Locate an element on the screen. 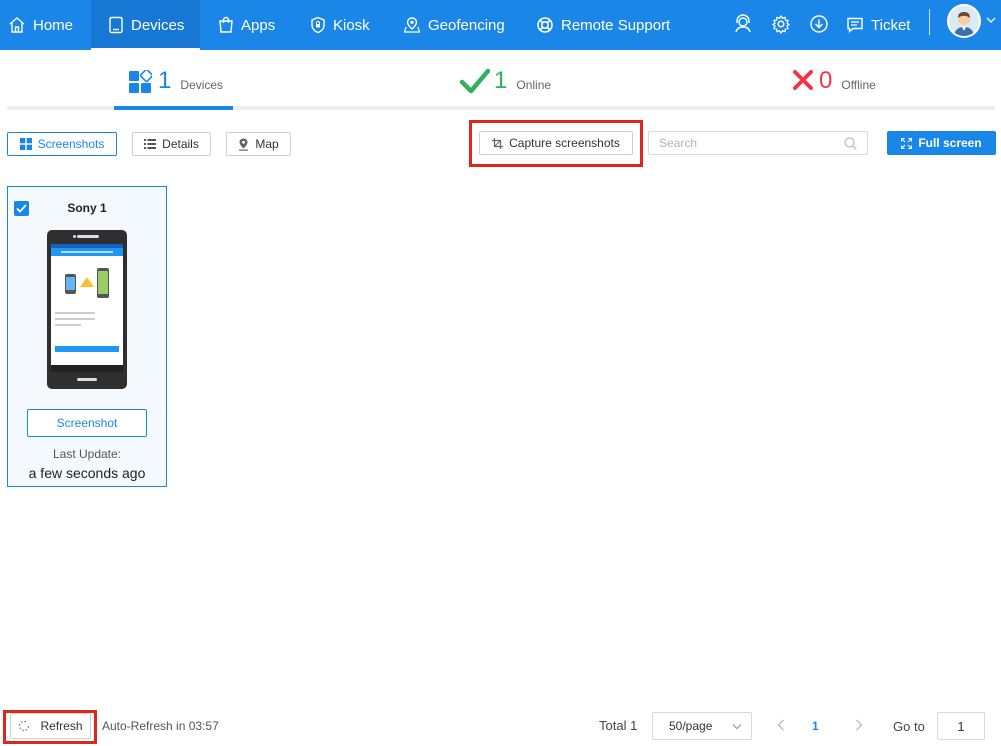  device-screenshot-image is located at coordinates (87, 309).